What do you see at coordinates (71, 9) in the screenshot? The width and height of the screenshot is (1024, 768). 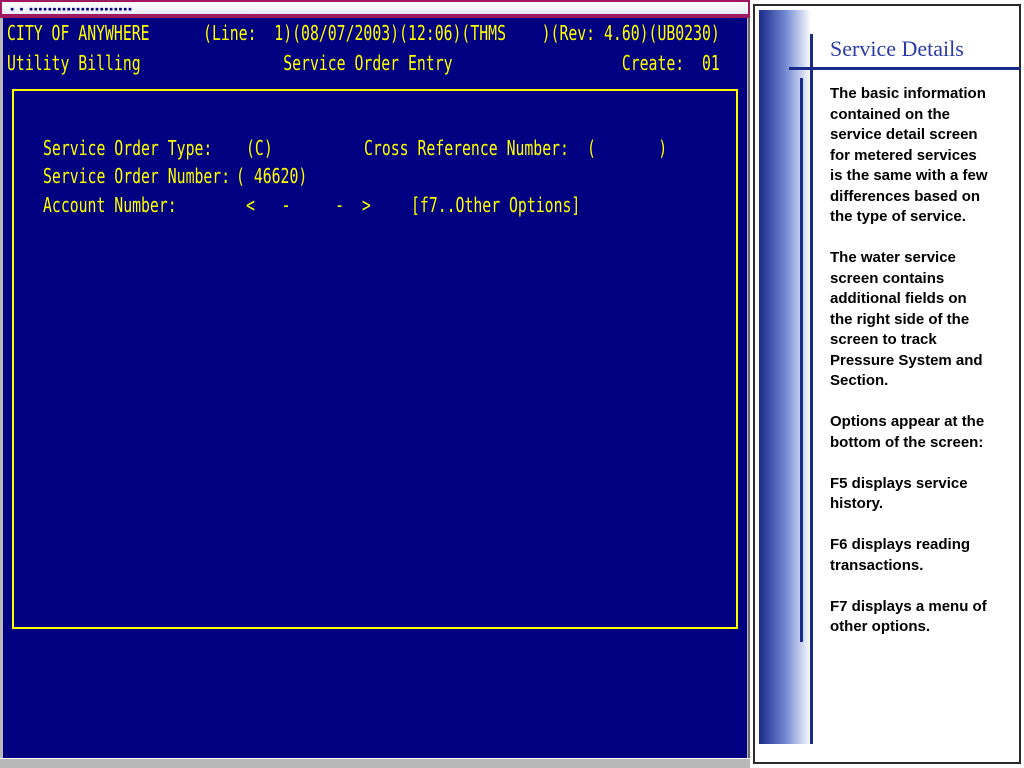 I see `terminal-titlebar-text: ▪ ▪ ▪▪▪▪▪▪▪▪▪▪▪▪▪▪▪▪▪▪▪▪▪▪` at bounding box center [71, 9].